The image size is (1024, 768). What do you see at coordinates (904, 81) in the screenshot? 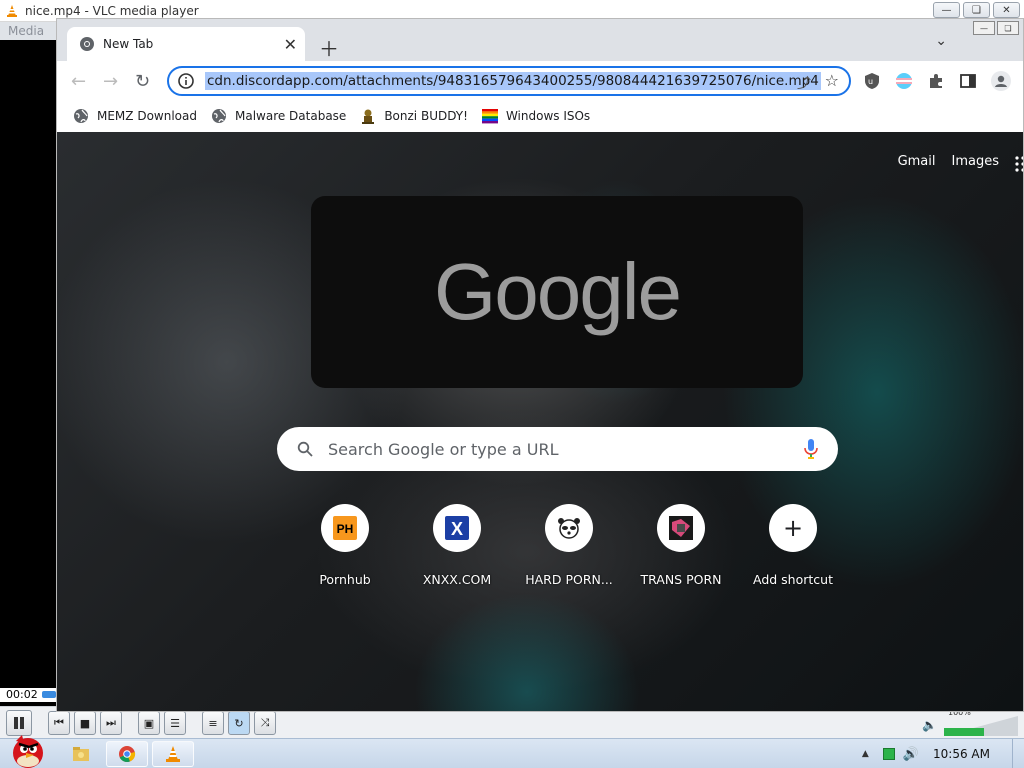
I see `trans-flag-extension-icon` at bounding box center [904, 81].